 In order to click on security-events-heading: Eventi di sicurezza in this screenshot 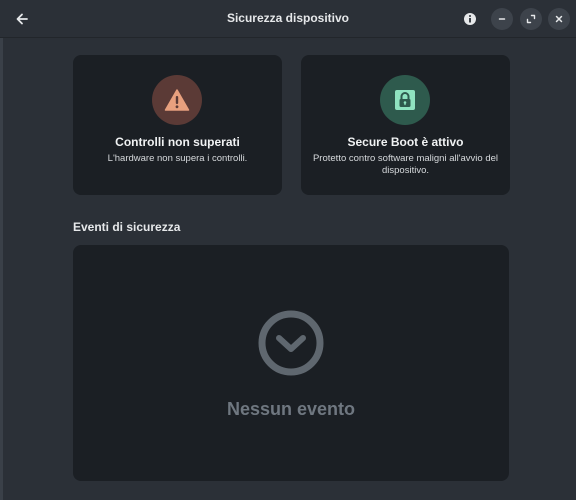, I will do `click(127, 227)`.